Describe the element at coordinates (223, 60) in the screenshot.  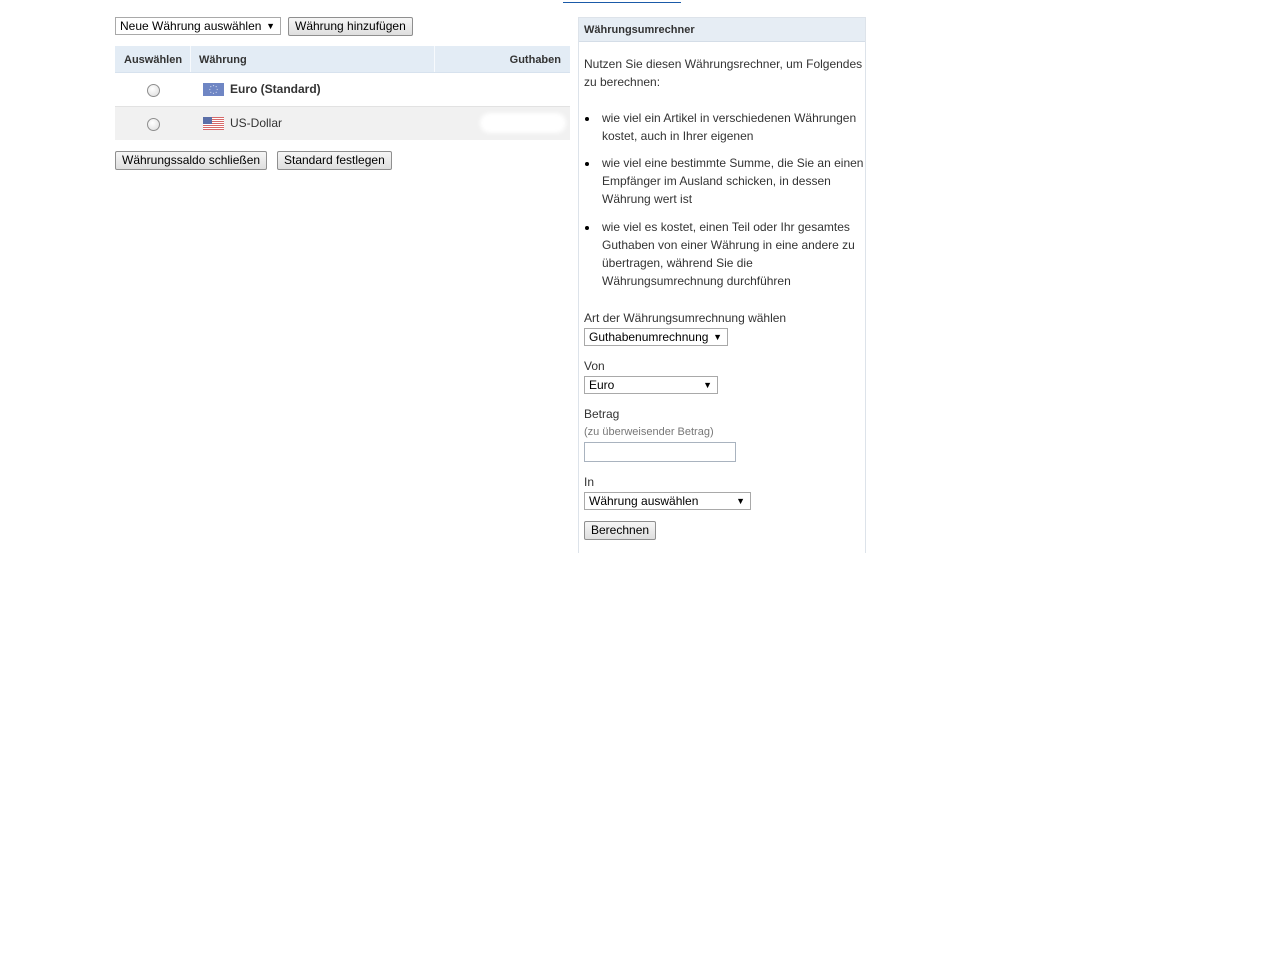
I see `header-currency: Währung` at that location.